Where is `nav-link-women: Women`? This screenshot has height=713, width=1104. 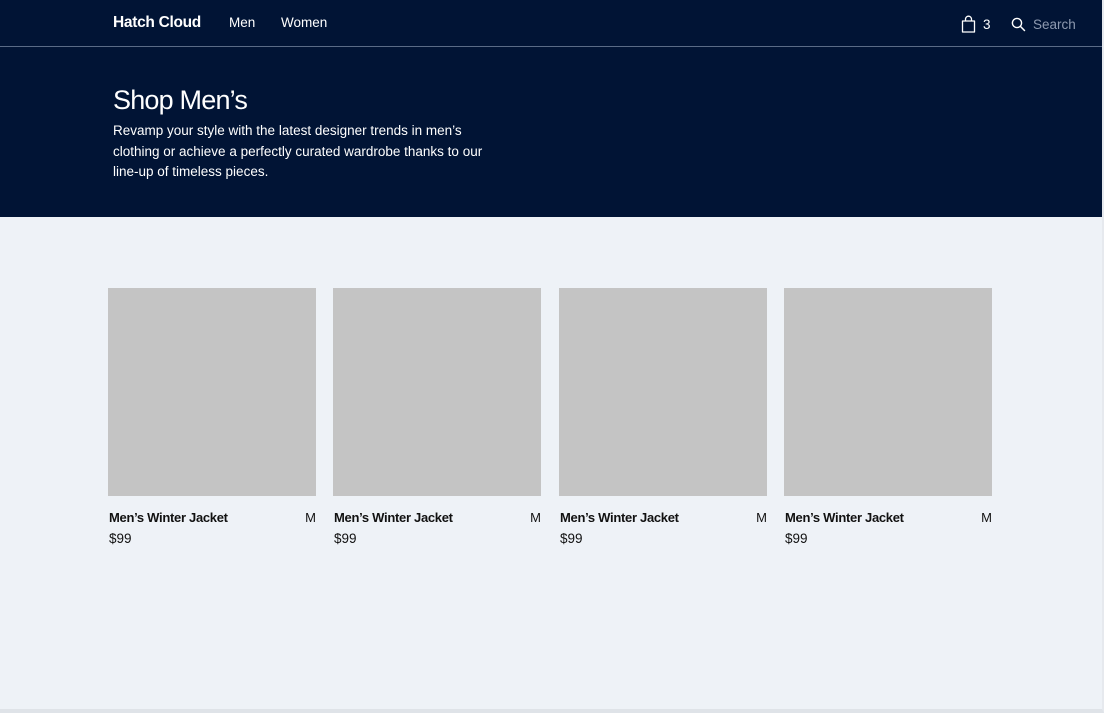 nav-link-women: Women is located at coordinates (304, 22).